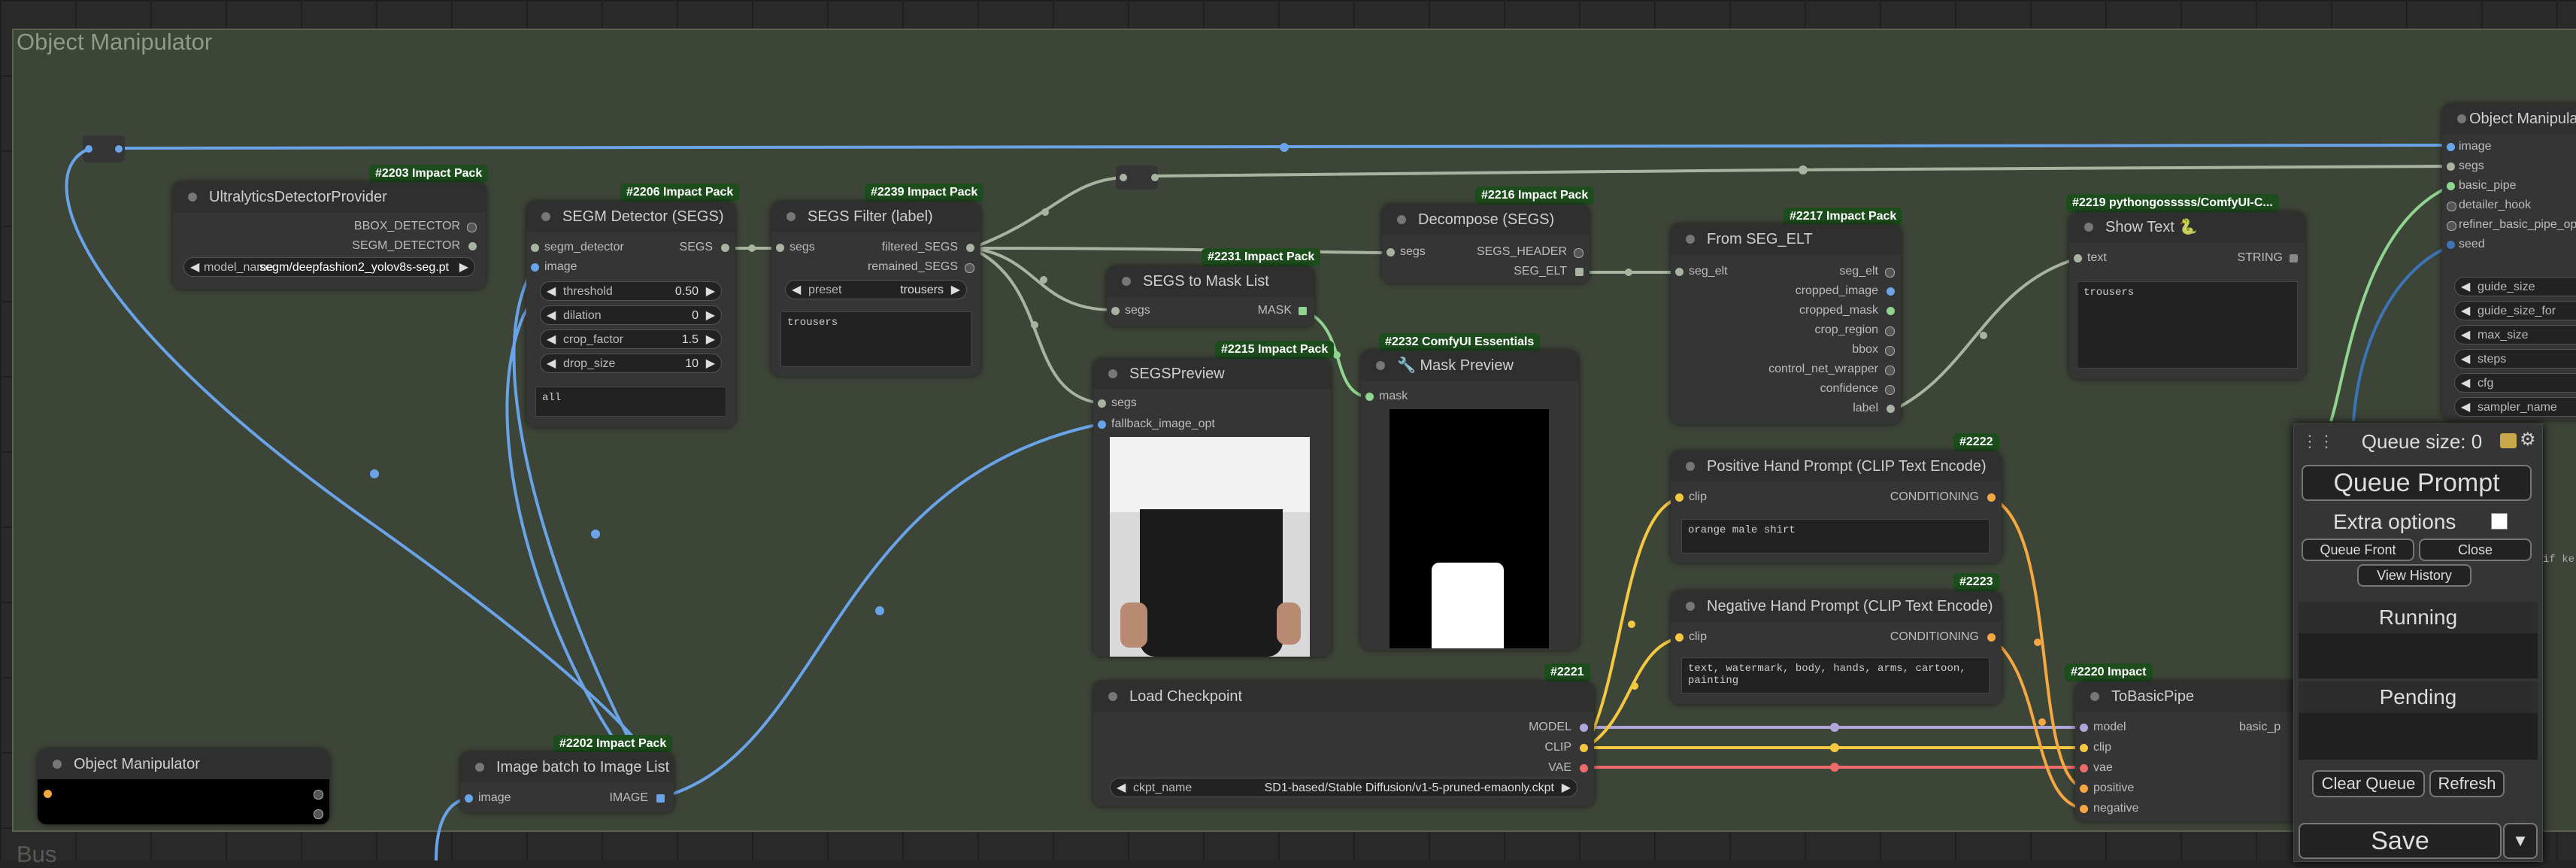 Image resolution: width=2576 pixels, height=868 pixels. I want to click on preset-combo: ◀ preset trousers ▶, so click(876, 289).